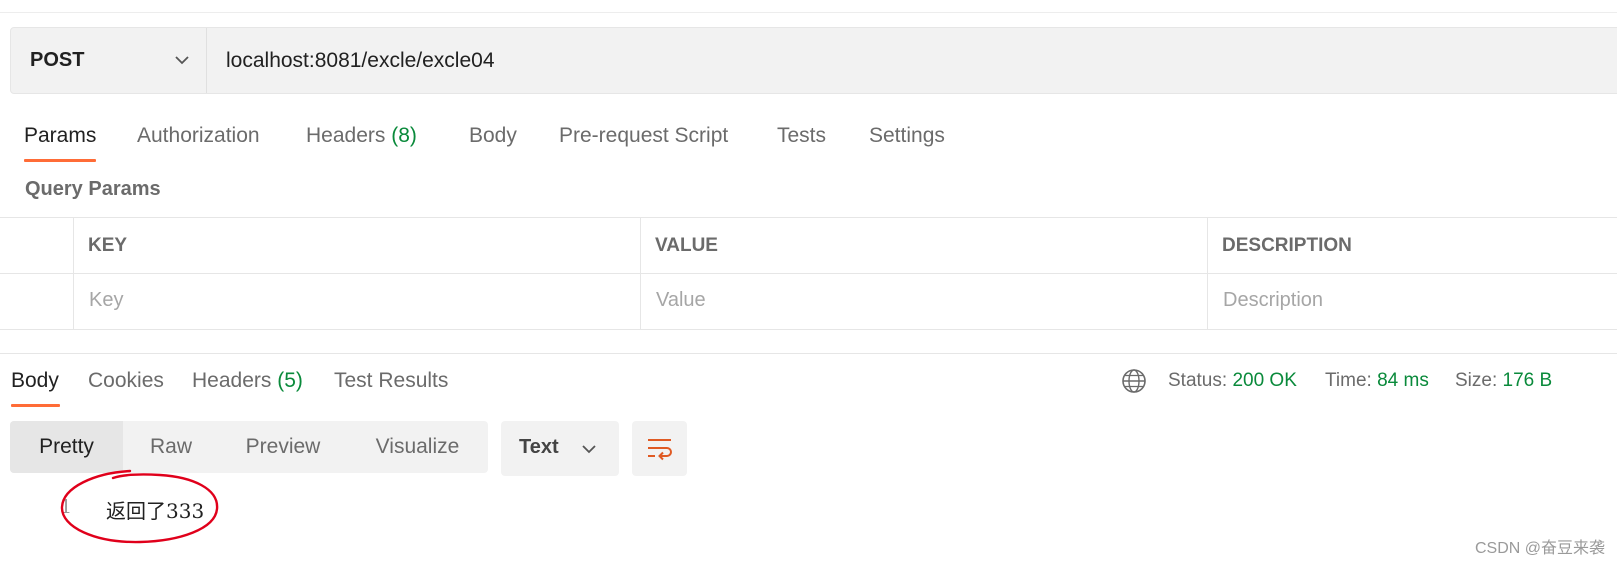 The width and height of the screenshot is (1617, 579). I want to click on response-time: Time: 84 ms, so click(1377, 381).